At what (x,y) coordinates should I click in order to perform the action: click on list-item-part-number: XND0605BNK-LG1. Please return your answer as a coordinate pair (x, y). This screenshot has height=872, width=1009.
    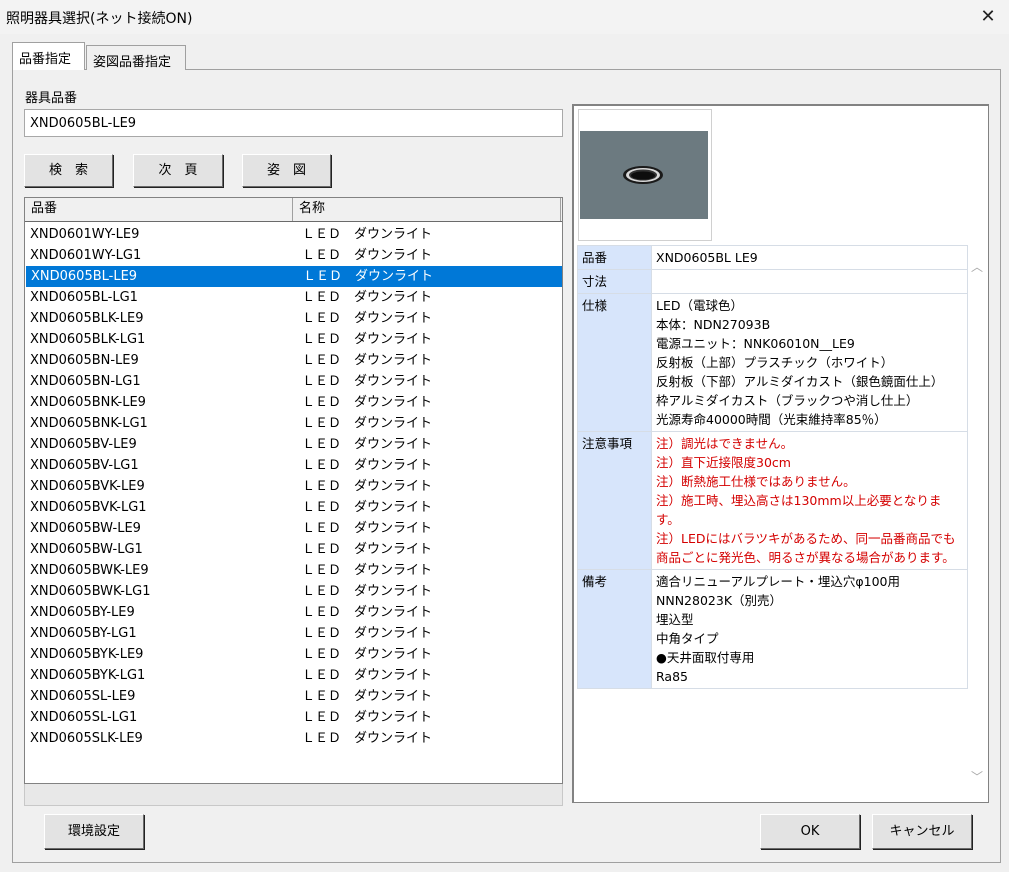
    Looking at the image, I should click on (89, 423).